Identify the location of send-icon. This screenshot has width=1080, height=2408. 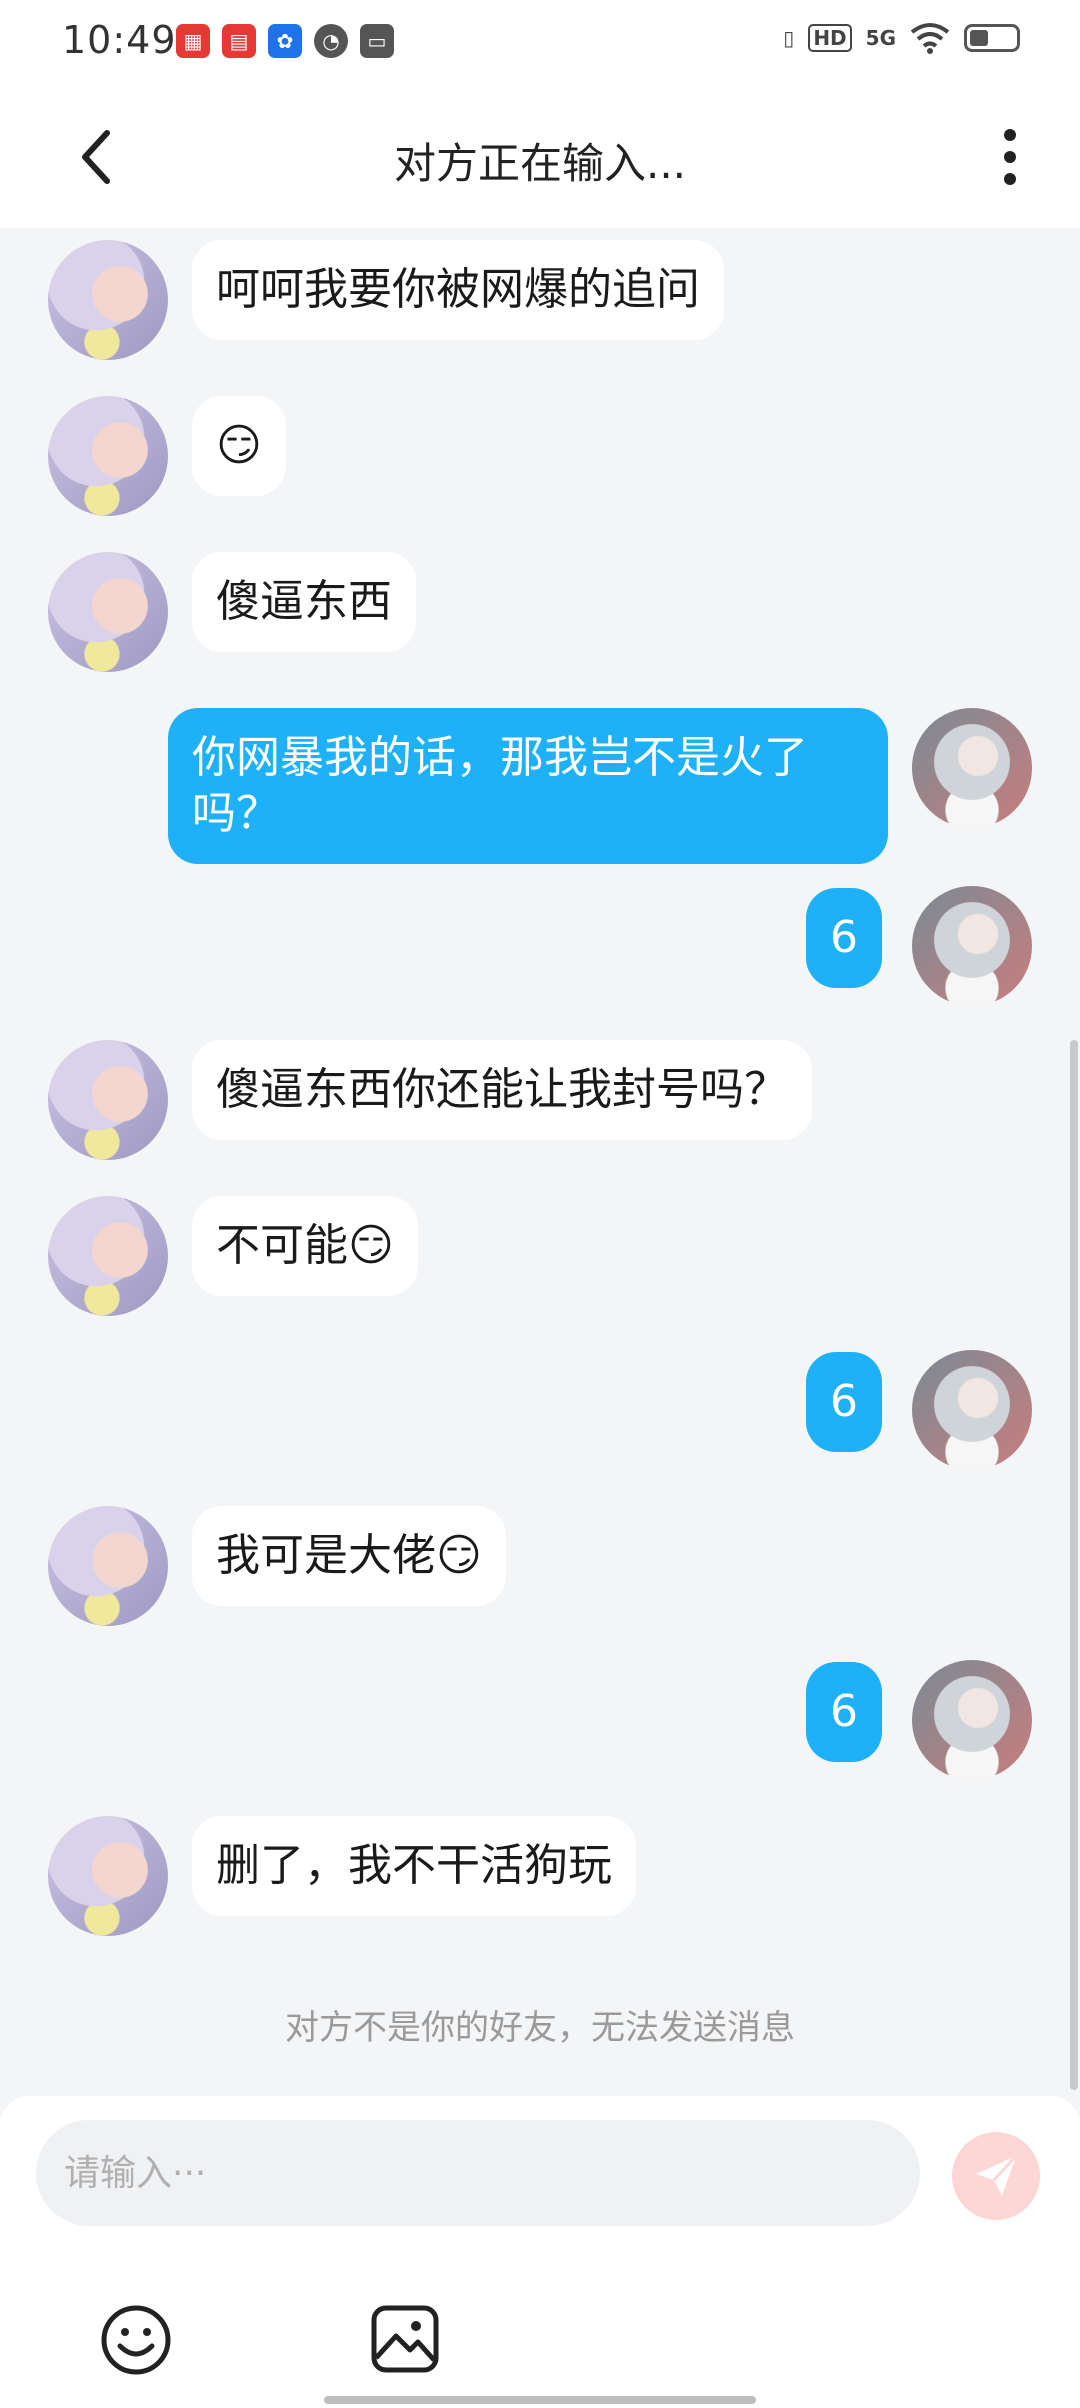
(997, 2175).